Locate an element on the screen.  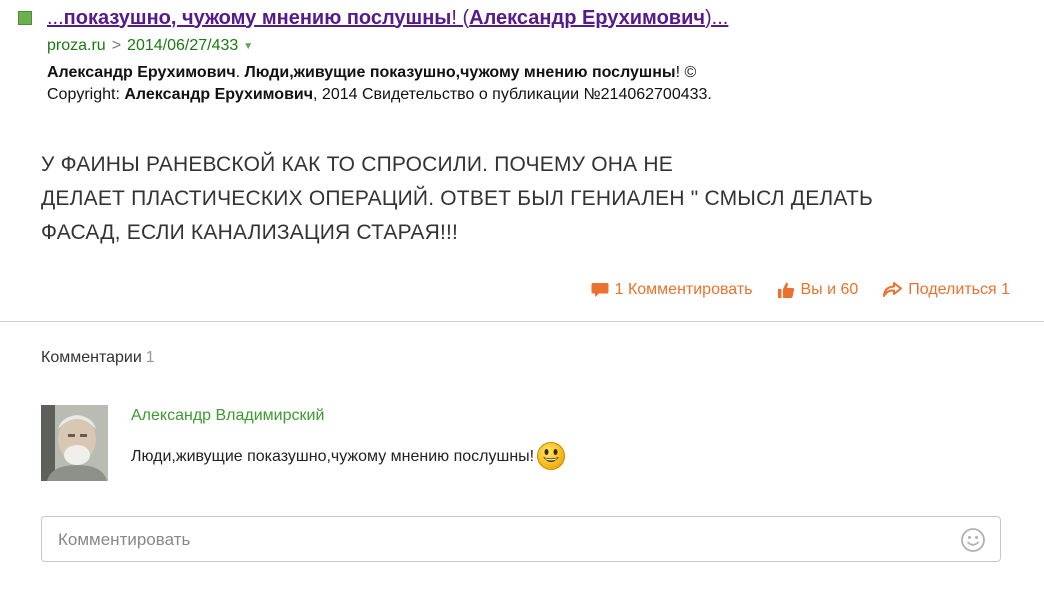
smiley-outline-icon is located at coordinates (973, 540).